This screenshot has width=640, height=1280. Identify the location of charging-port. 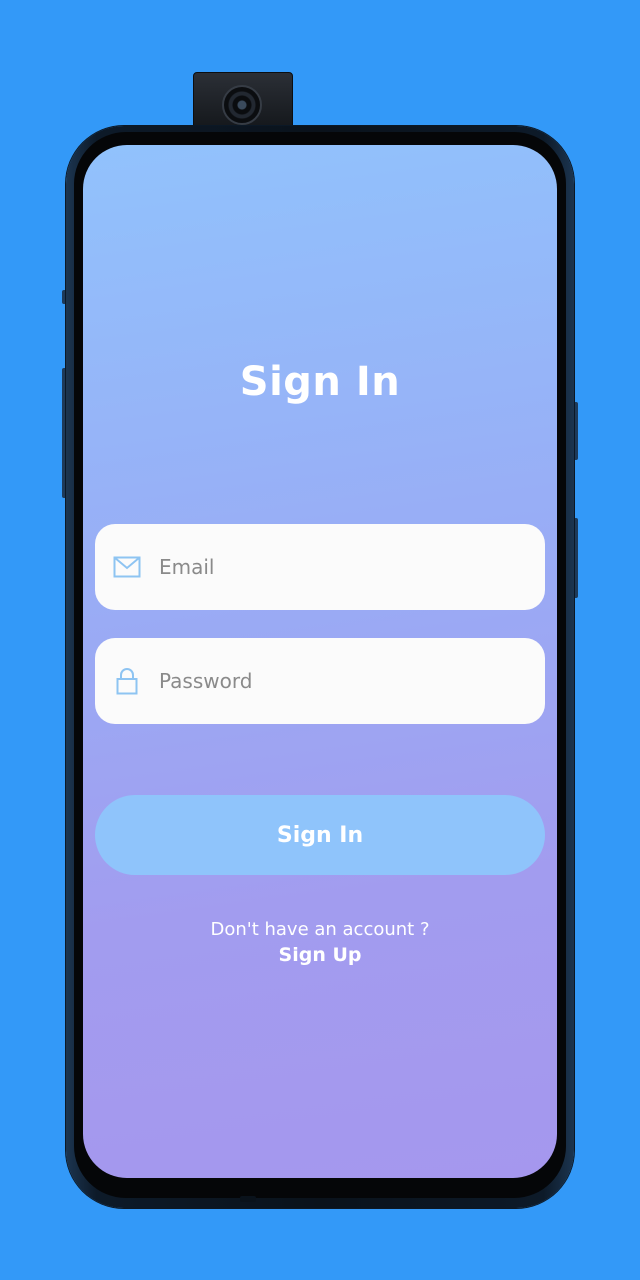
(248, 1199).